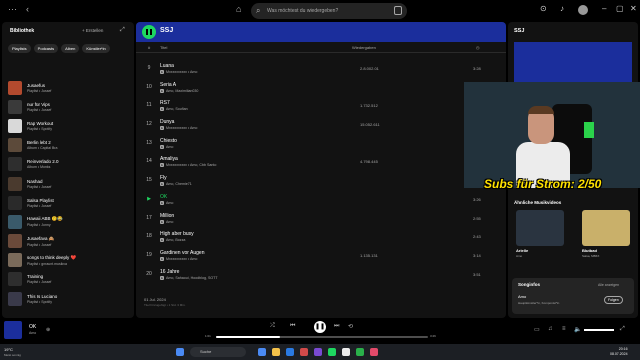 Image resolution: width=640 pixels, height=360 pixels. I want to click on library-item: Hawaii ABB 🙃😂 Playlist • Jonny, so click(70, 221).